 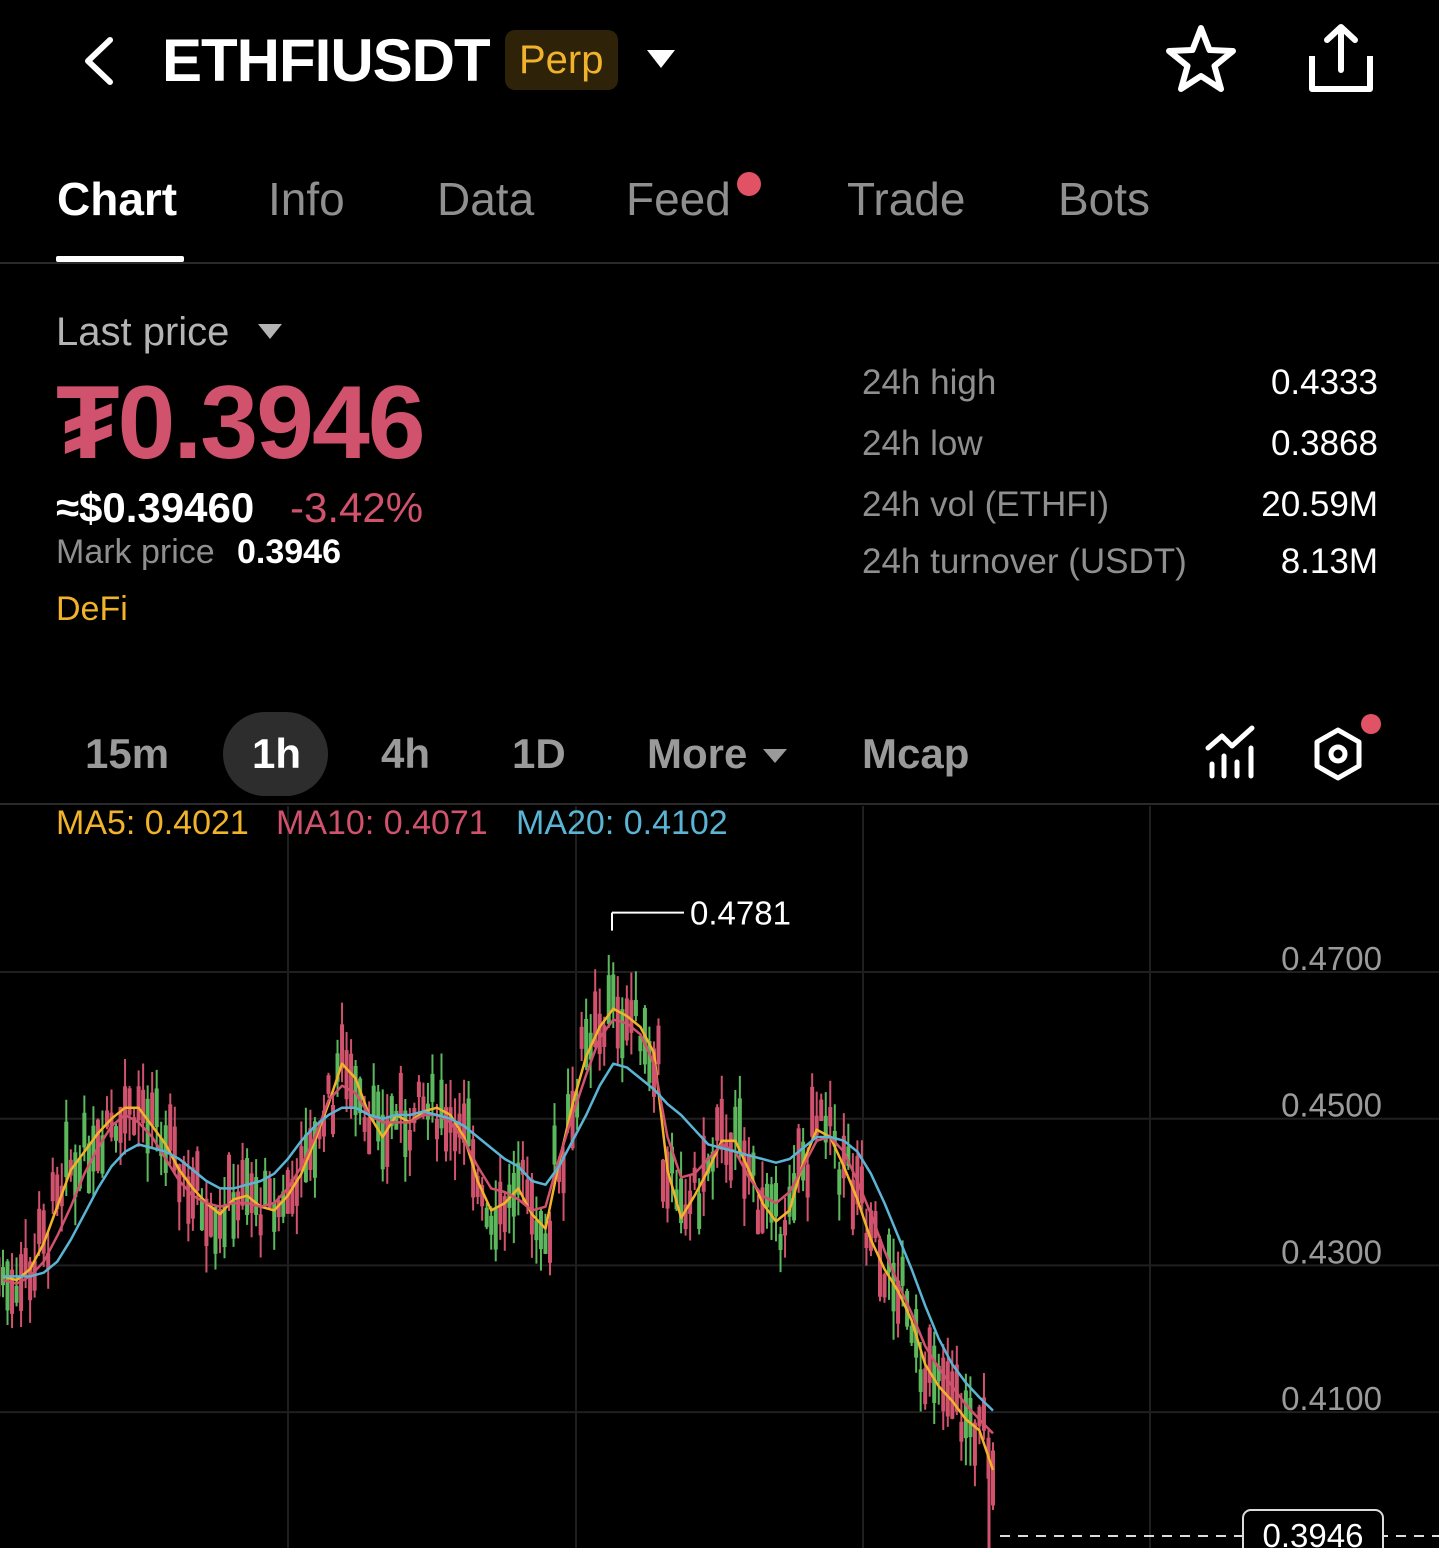 What do you see at coordinates (1329, 561) in the screenshot?
I see `stat-24h-turnover-value: 8.13M` at bounding box center [1329, 561].